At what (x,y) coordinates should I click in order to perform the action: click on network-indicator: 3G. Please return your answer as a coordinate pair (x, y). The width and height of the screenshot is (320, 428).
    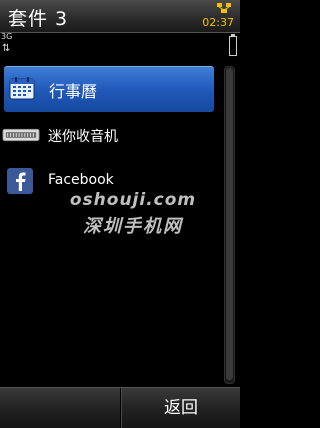
    Looking at the image, I should click on (7, 36).